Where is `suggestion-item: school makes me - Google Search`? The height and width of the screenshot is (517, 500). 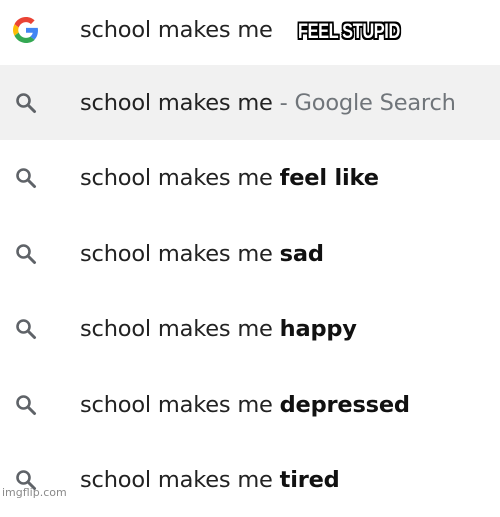 suggestion-item: school makes me - Google Search is located at coordinates (250, 102).